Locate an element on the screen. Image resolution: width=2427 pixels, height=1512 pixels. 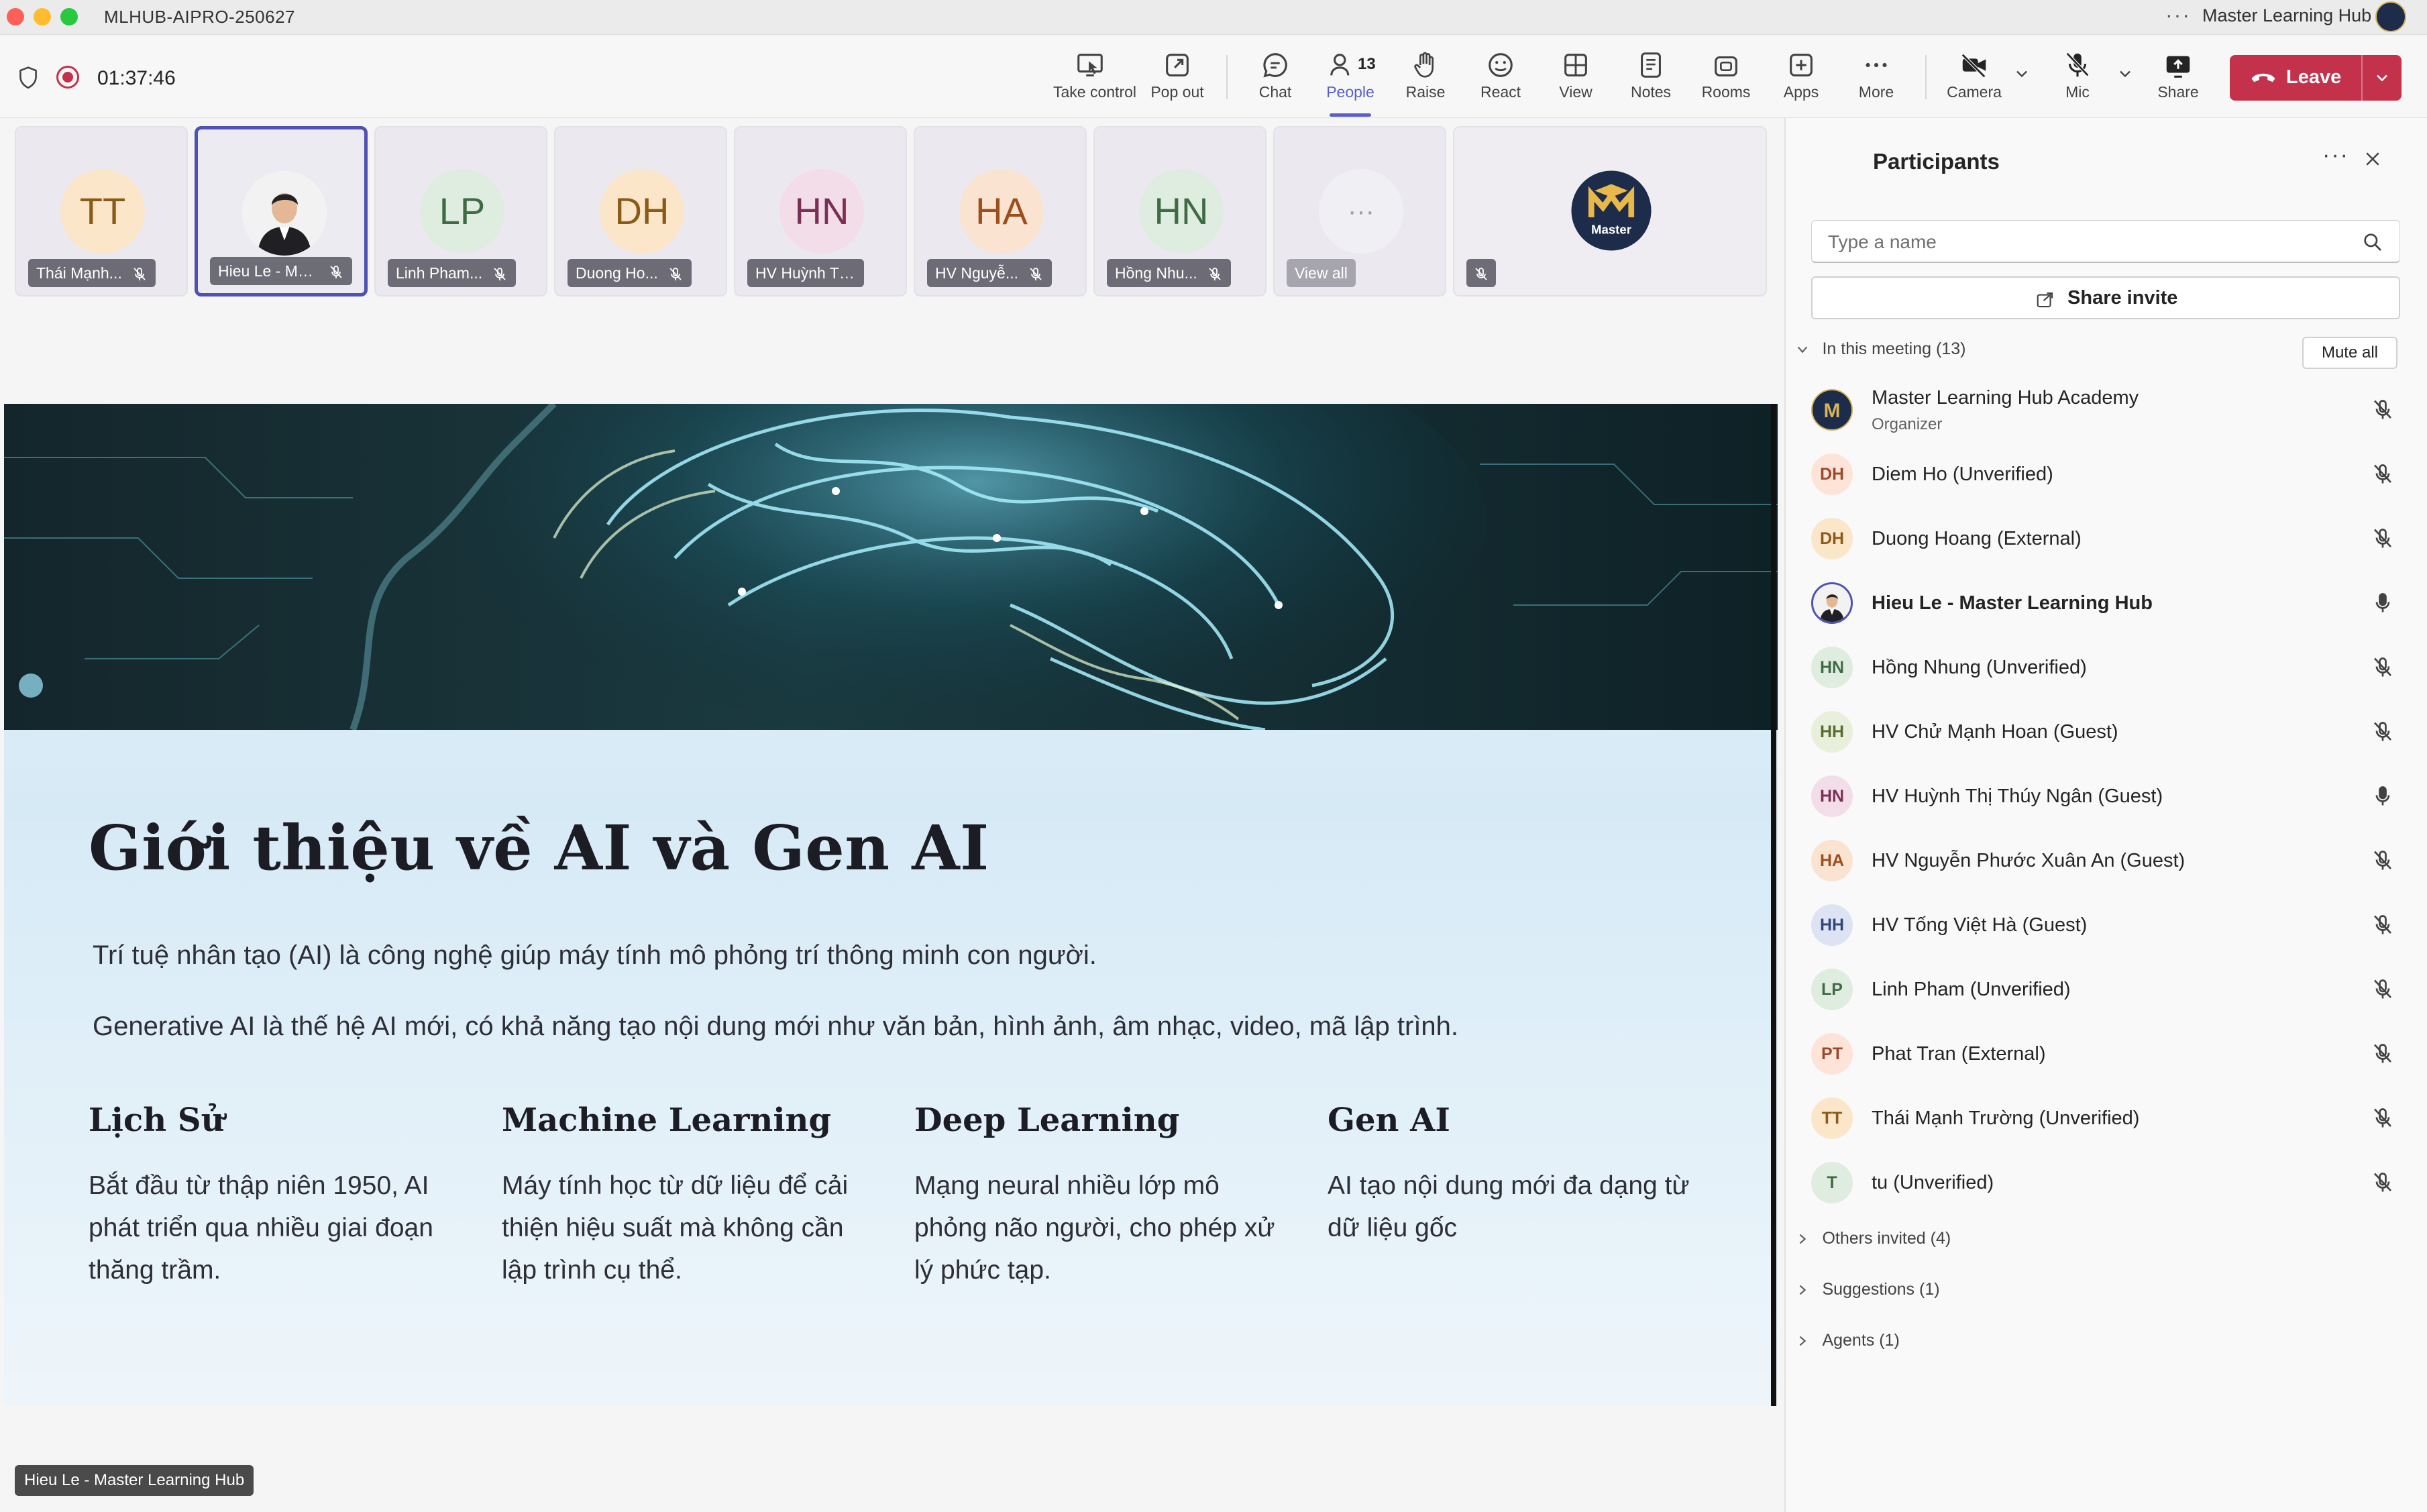
raise-hand-button: Raise is located at coordinates (1425, 81).